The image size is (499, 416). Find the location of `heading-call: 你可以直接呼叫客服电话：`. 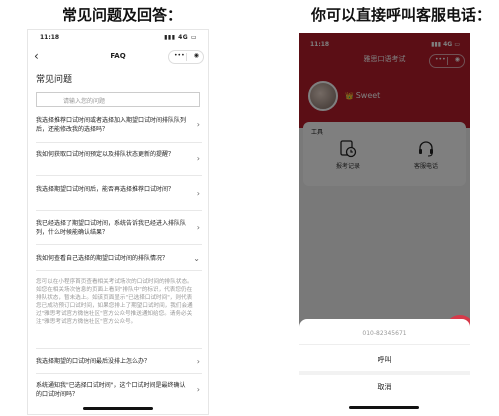

heading-call: 你可以直接呼叫客服电话： is located at coordinates (401, 15).